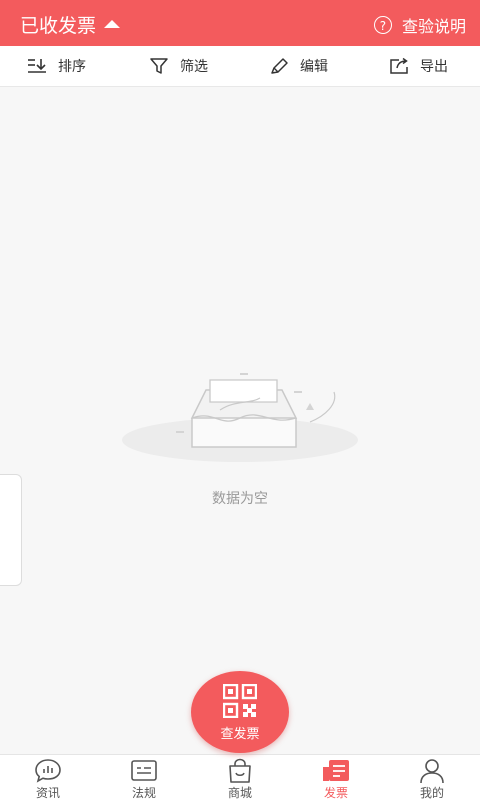 The image size is (480, 801). Describe the element at coordinates (239, 793) in the screenshot. I see `tab-mall-label: 商城` at that location.